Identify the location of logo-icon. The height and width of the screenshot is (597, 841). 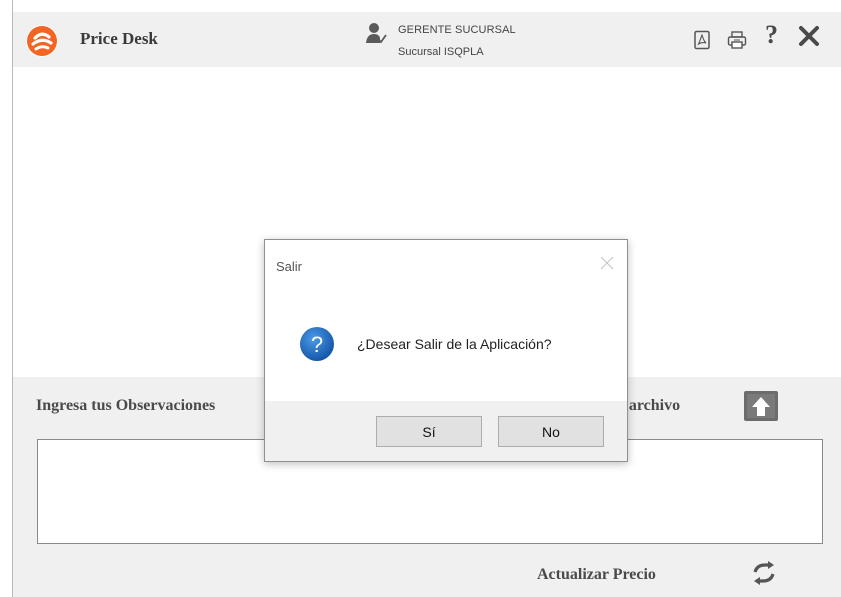
(42, 41).